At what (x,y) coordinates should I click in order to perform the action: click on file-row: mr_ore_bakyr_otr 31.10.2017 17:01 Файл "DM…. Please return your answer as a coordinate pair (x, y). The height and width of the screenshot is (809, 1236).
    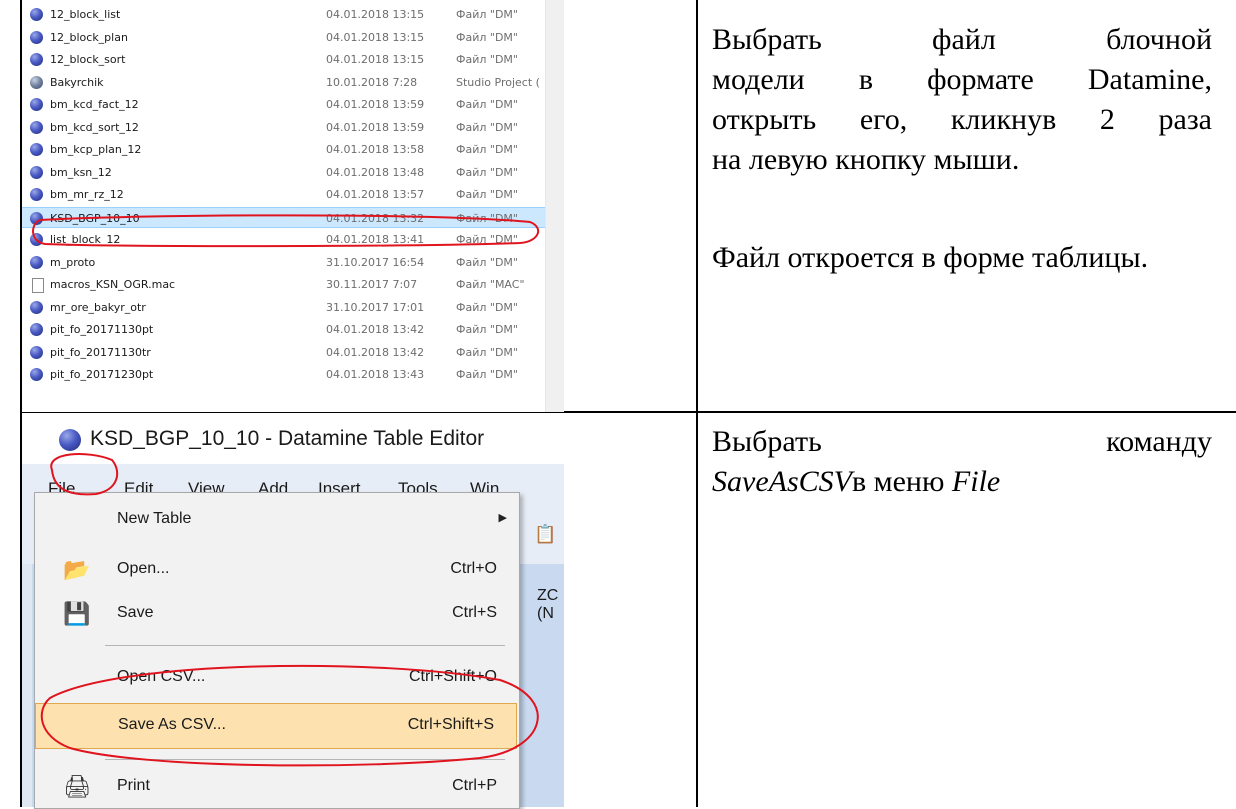
    Looking at the image, I should click on (284, 307).